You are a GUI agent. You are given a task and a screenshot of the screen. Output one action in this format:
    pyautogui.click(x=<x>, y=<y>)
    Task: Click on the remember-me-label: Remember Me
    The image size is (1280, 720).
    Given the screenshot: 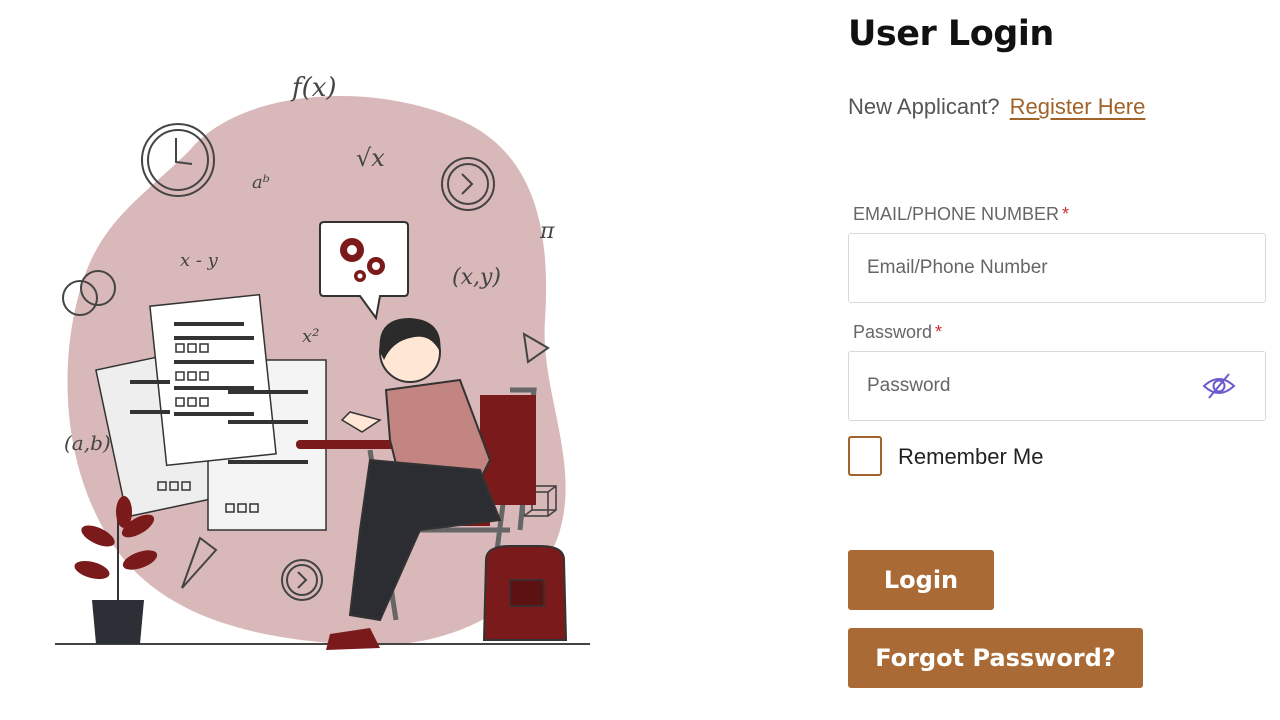 What is the action you would take?
    pyautogui.click(x=971, y=456)
    